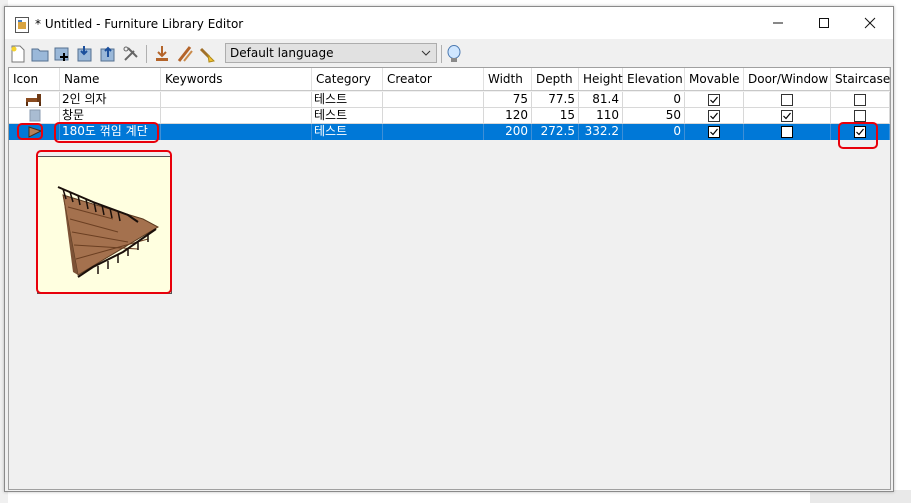 Image resolution: width=911 pixels, height=503 pixels. Describe the element at coordinates (449, 23) in the screenshot. I see `title-bar: * Untitled - Furniture Library Editor` at that location.